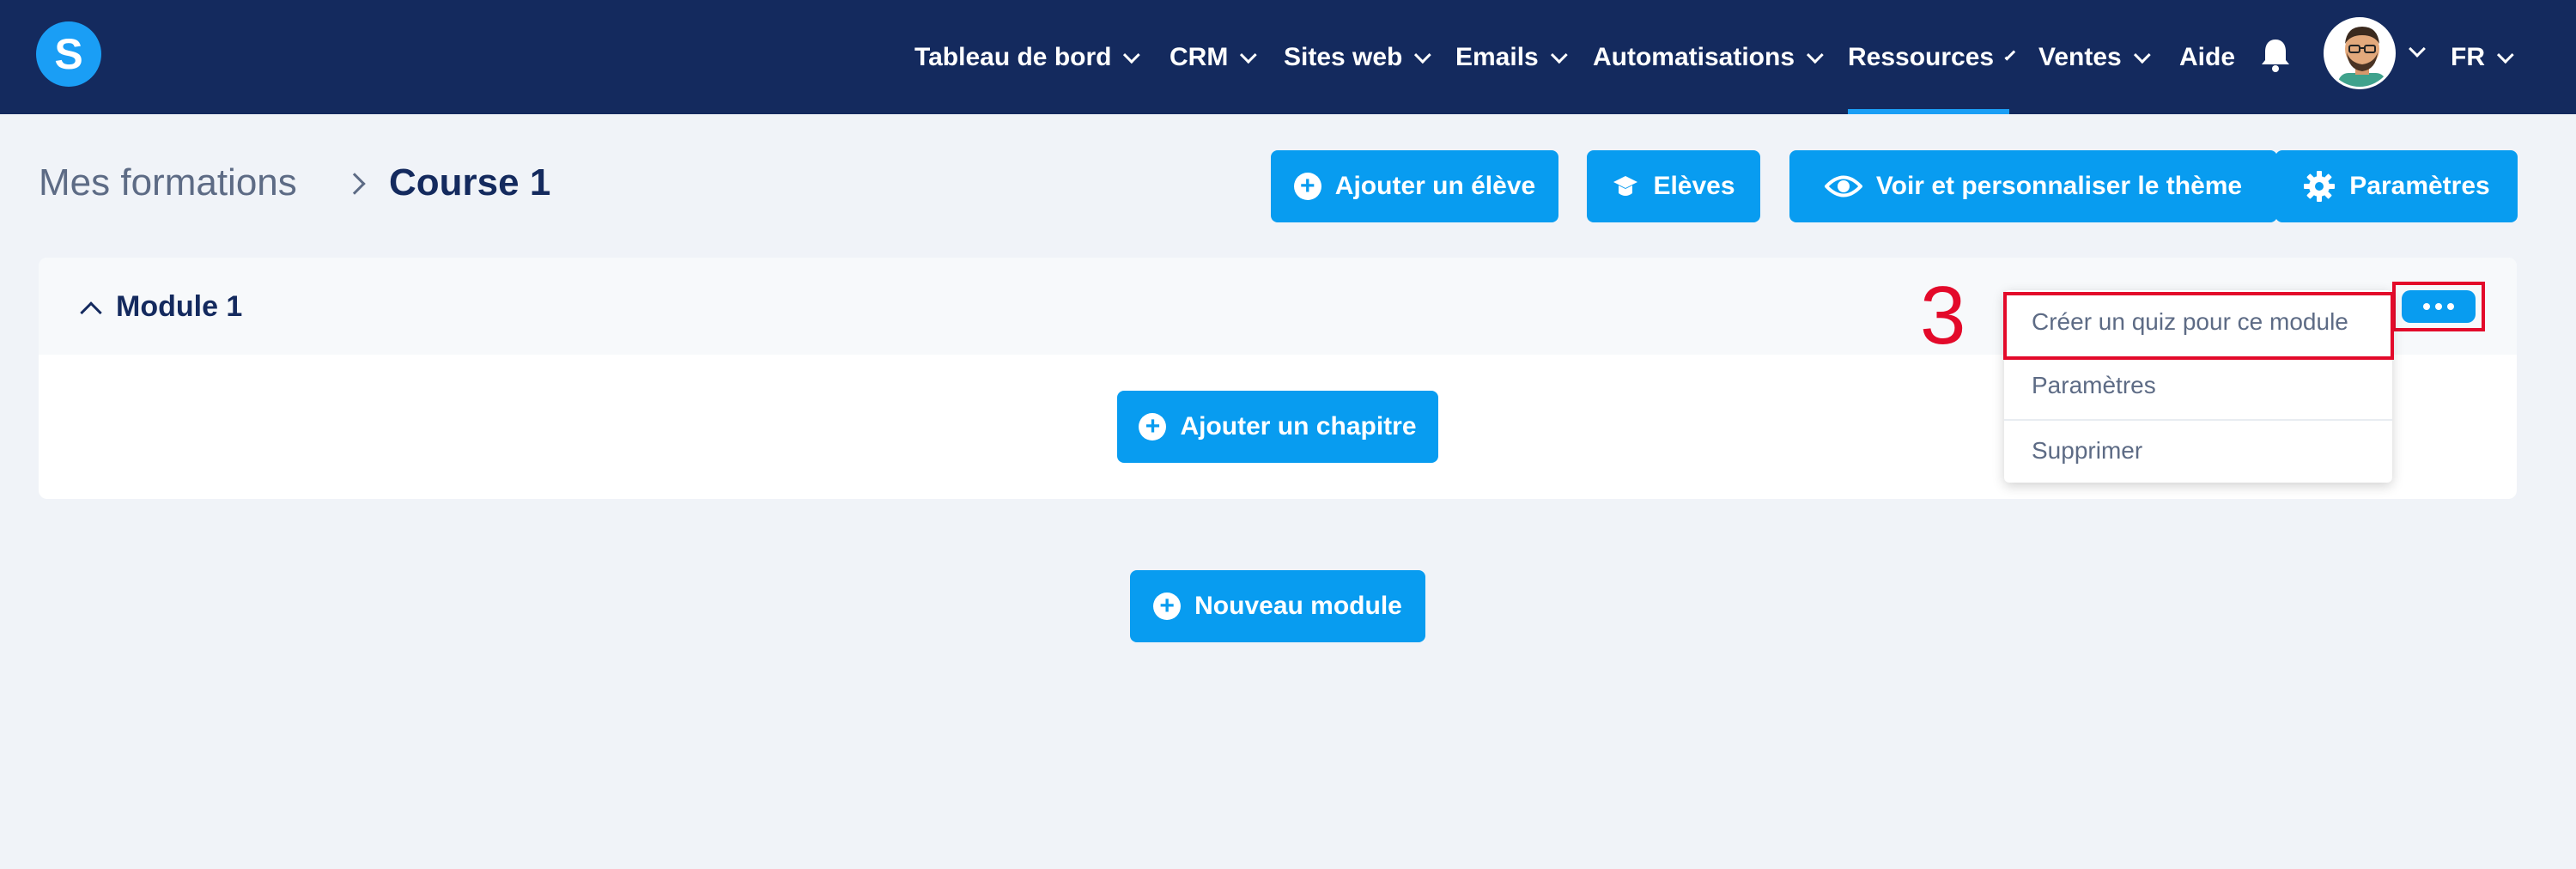 The image size is (2576, 869). I want to click on nav-label: Aide, so click(2207, 56).